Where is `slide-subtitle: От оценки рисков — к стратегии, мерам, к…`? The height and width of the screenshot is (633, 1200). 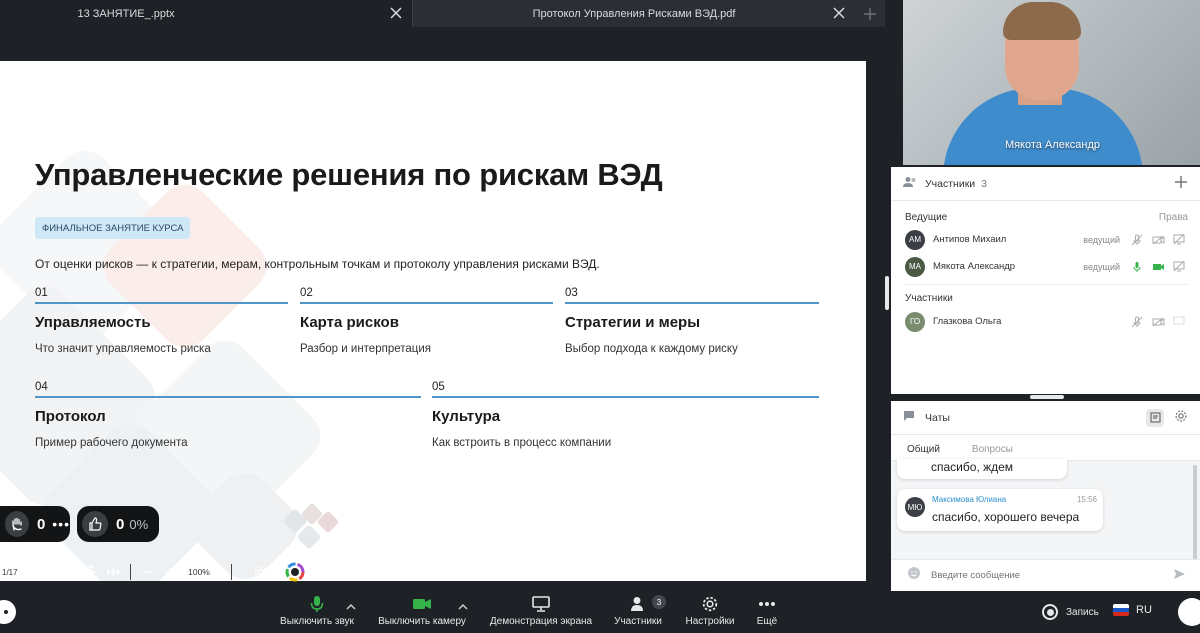
slide-subtitle: От оценки рисков — к стратегии, мерам, к… is located at coordinates (317, 264).